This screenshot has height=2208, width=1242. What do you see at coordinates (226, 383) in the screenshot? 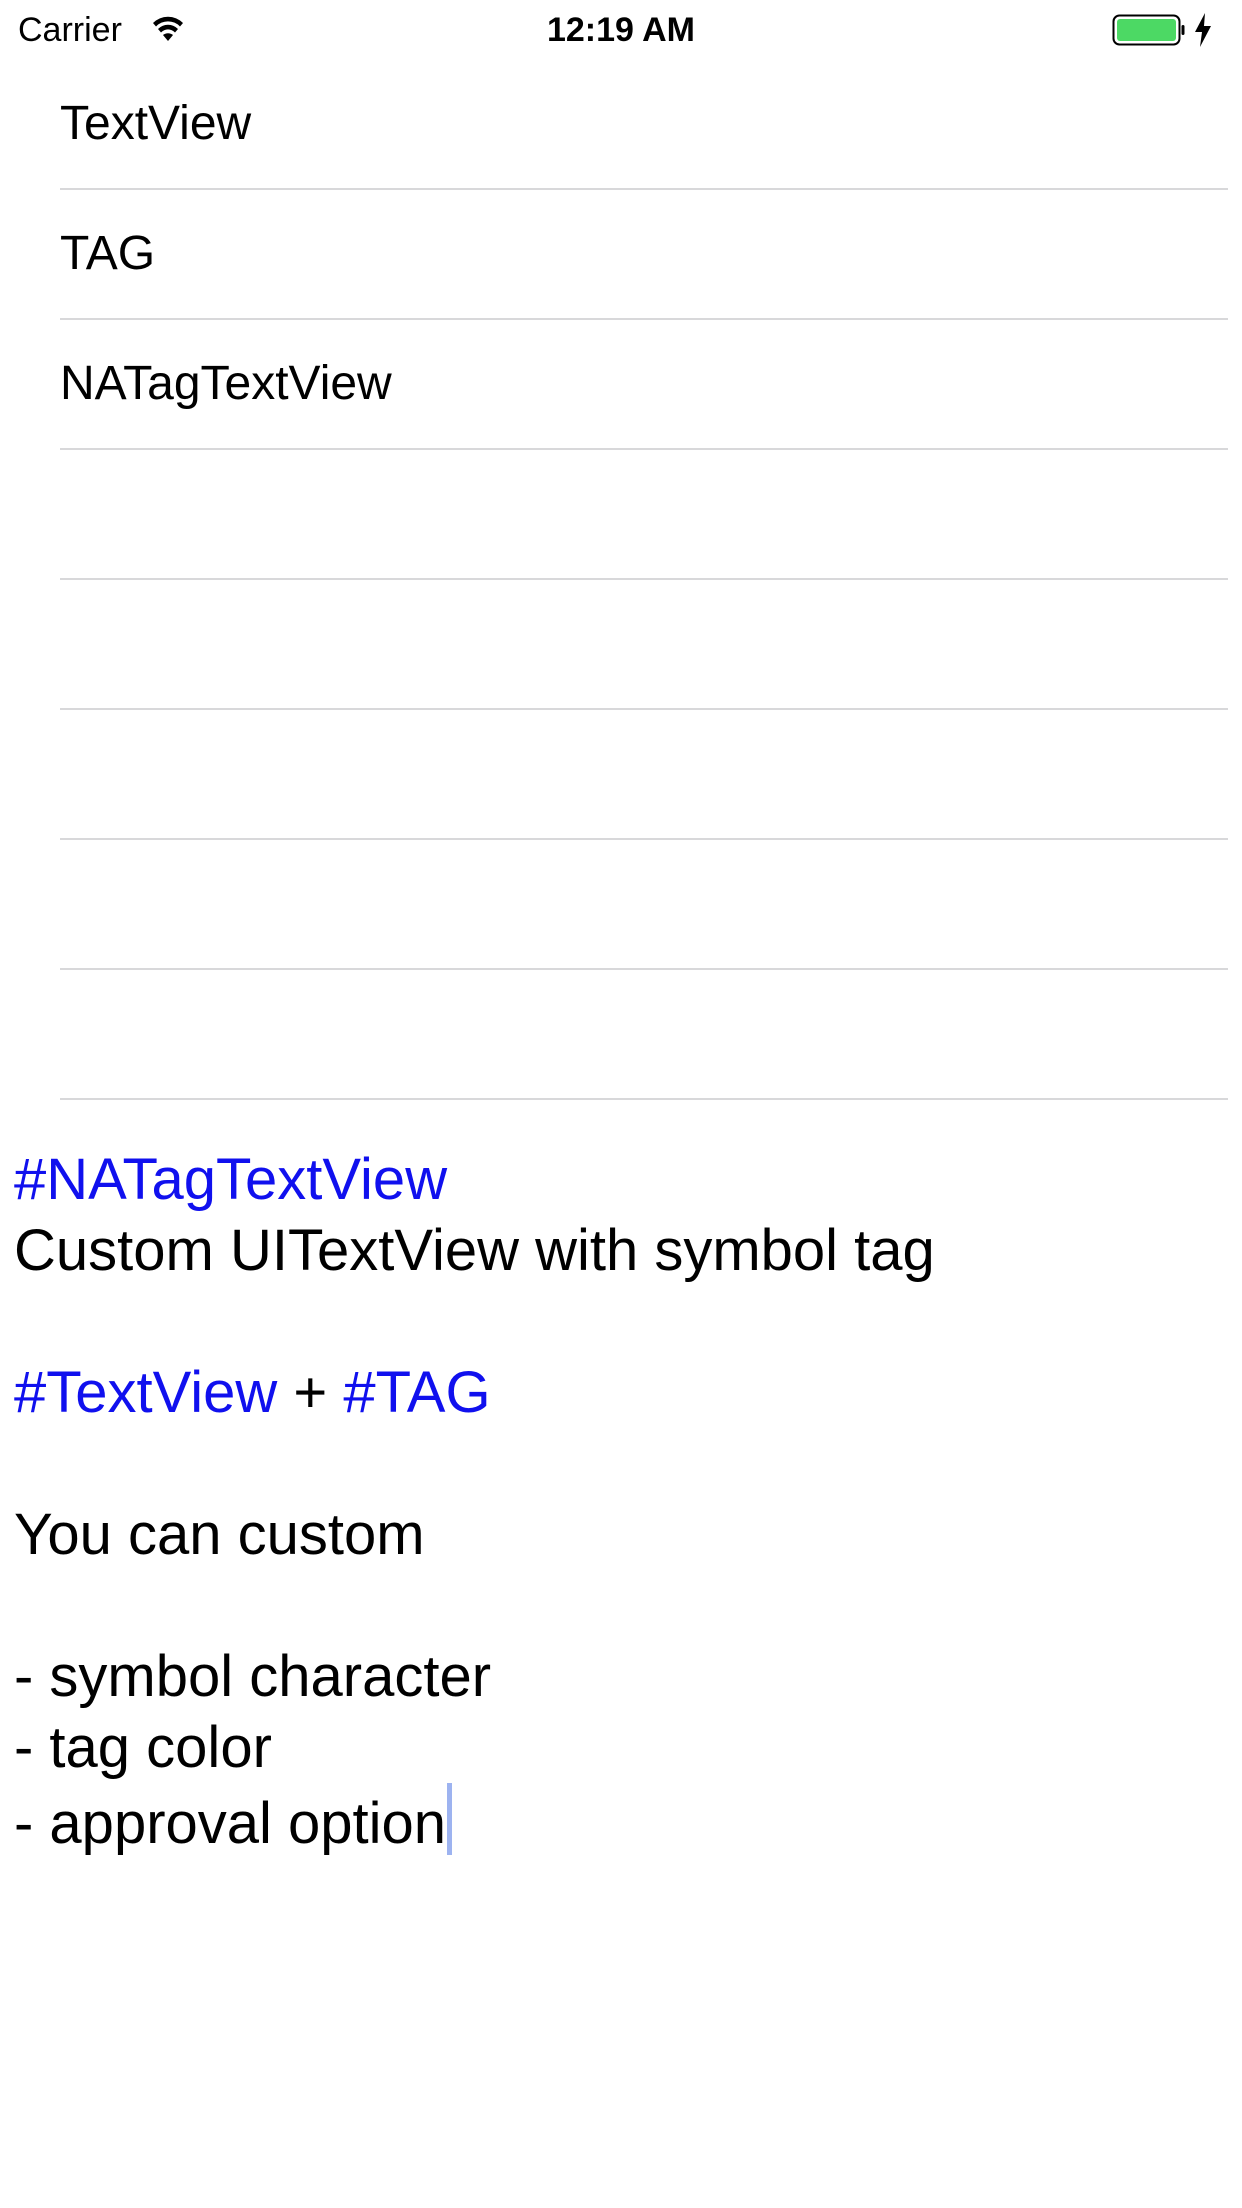
I see `table-row-label: NATagTextView` at bounding box center [226, 383].